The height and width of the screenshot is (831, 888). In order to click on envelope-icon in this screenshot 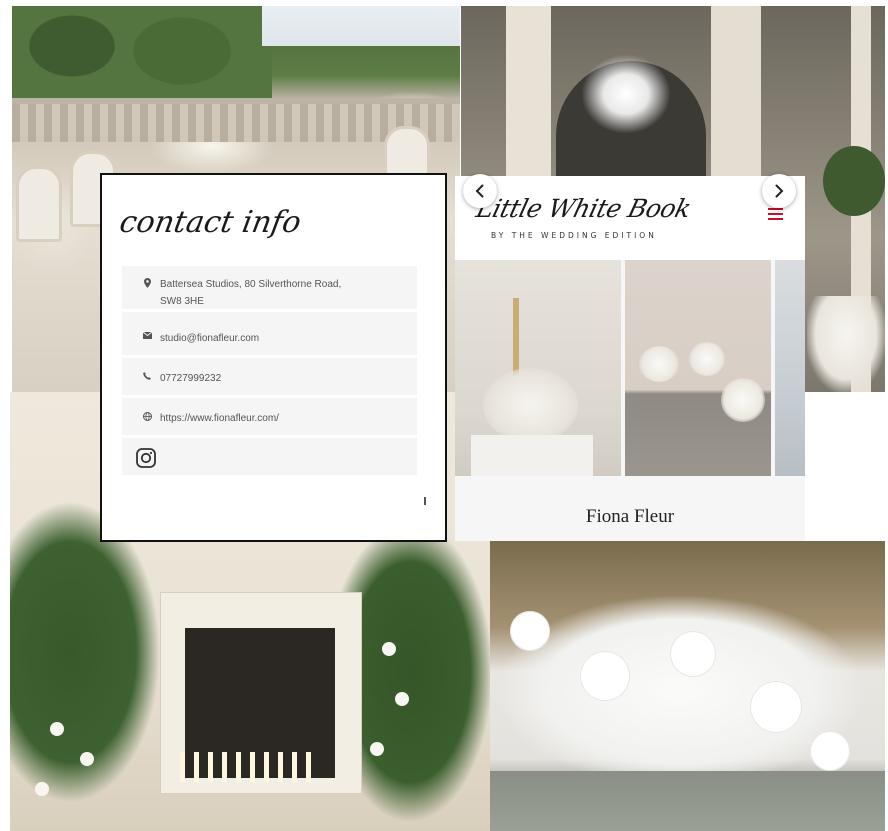, I will do `click(147, 334)`.